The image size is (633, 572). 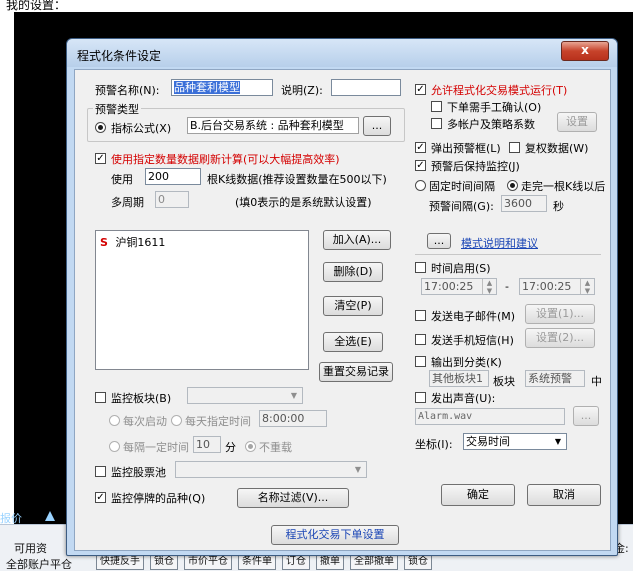 What do you see at coordinates (463, 398) in the screenshot?
I see `sound-label: 发出声音(U):` at bounding box center [463, 398].